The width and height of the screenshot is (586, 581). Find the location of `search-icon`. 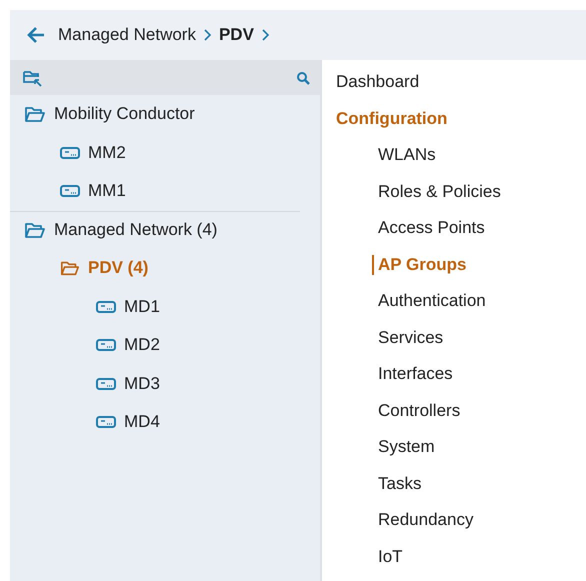

search-icon is located at coordinates (303, 77).